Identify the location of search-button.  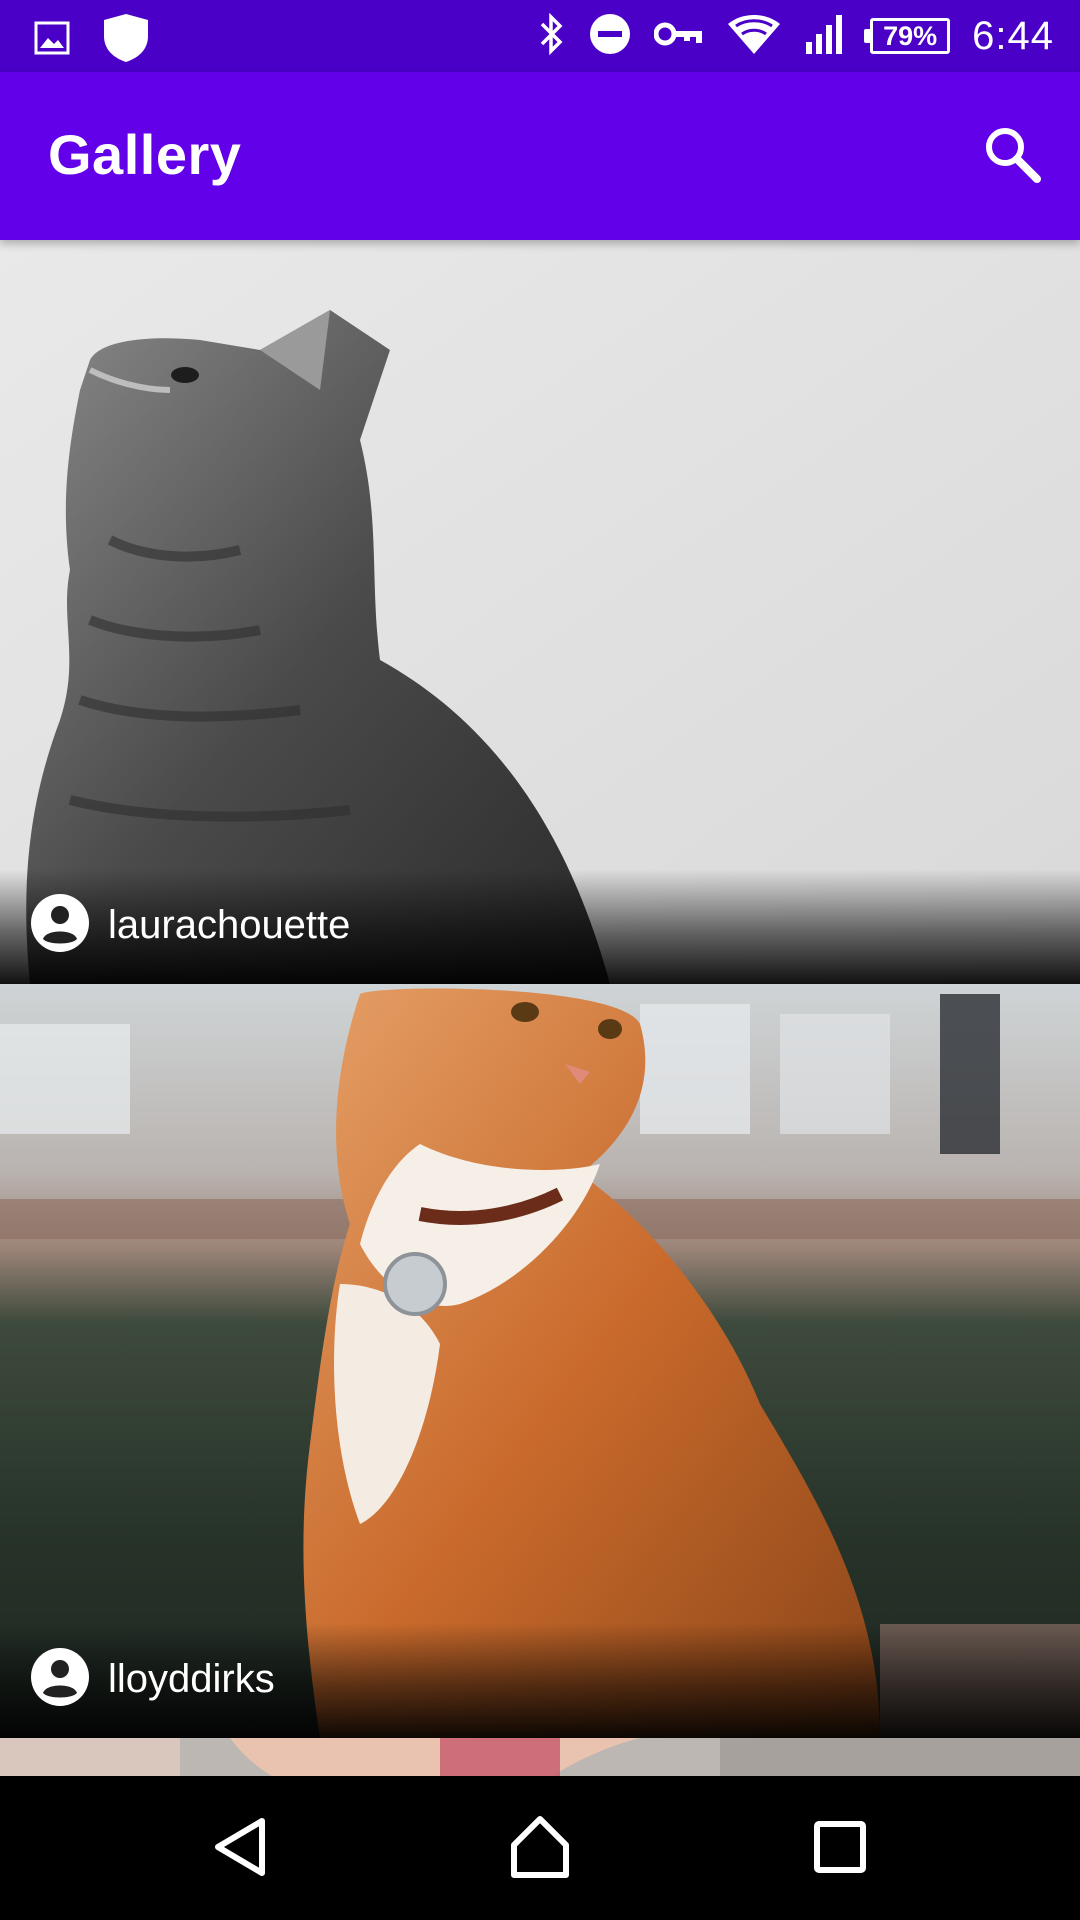
(1012, 156).